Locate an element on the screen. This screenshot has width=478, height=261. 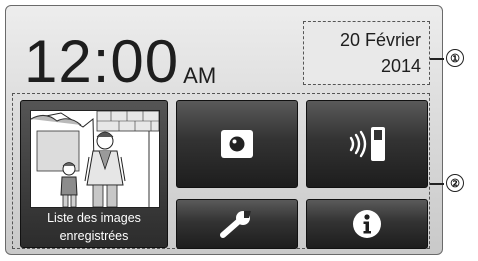
settings-button is located at coordinates (237, 224).